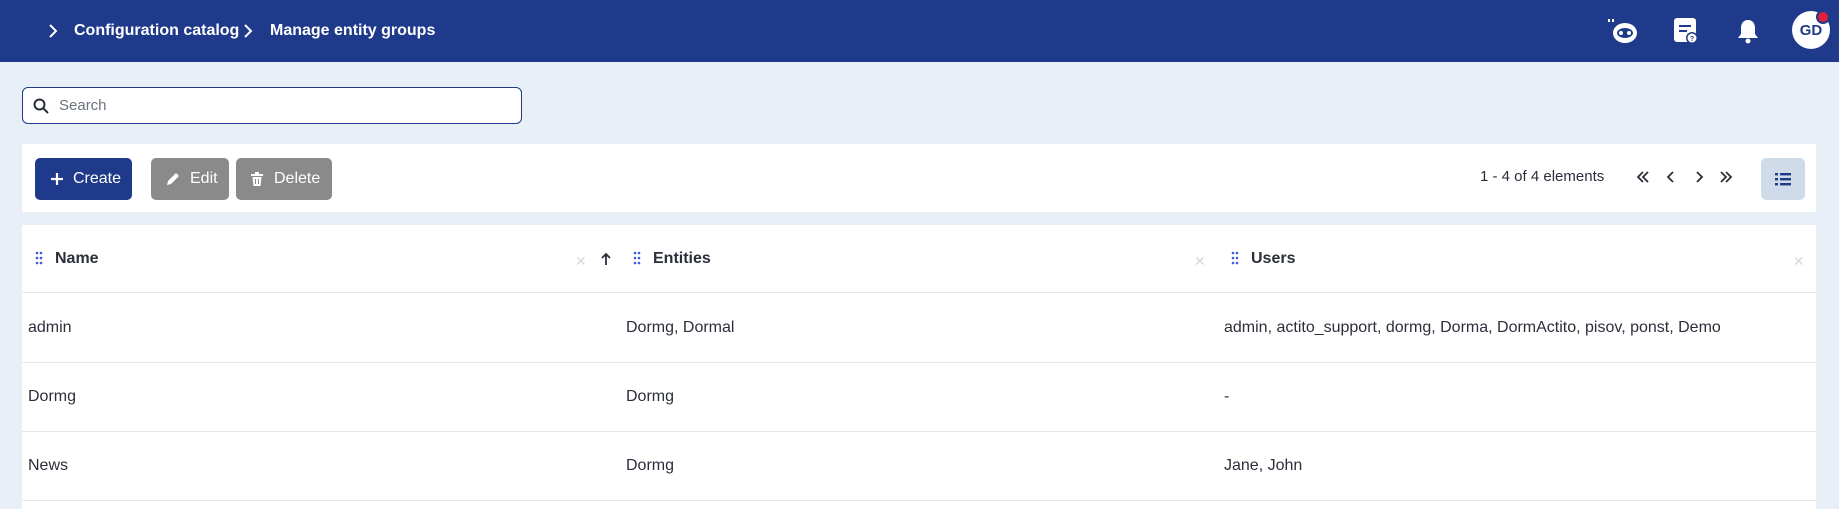 The width and height of the screenshot is (1839, 509). I want to click on cell-users: -, so click(1227, 396).